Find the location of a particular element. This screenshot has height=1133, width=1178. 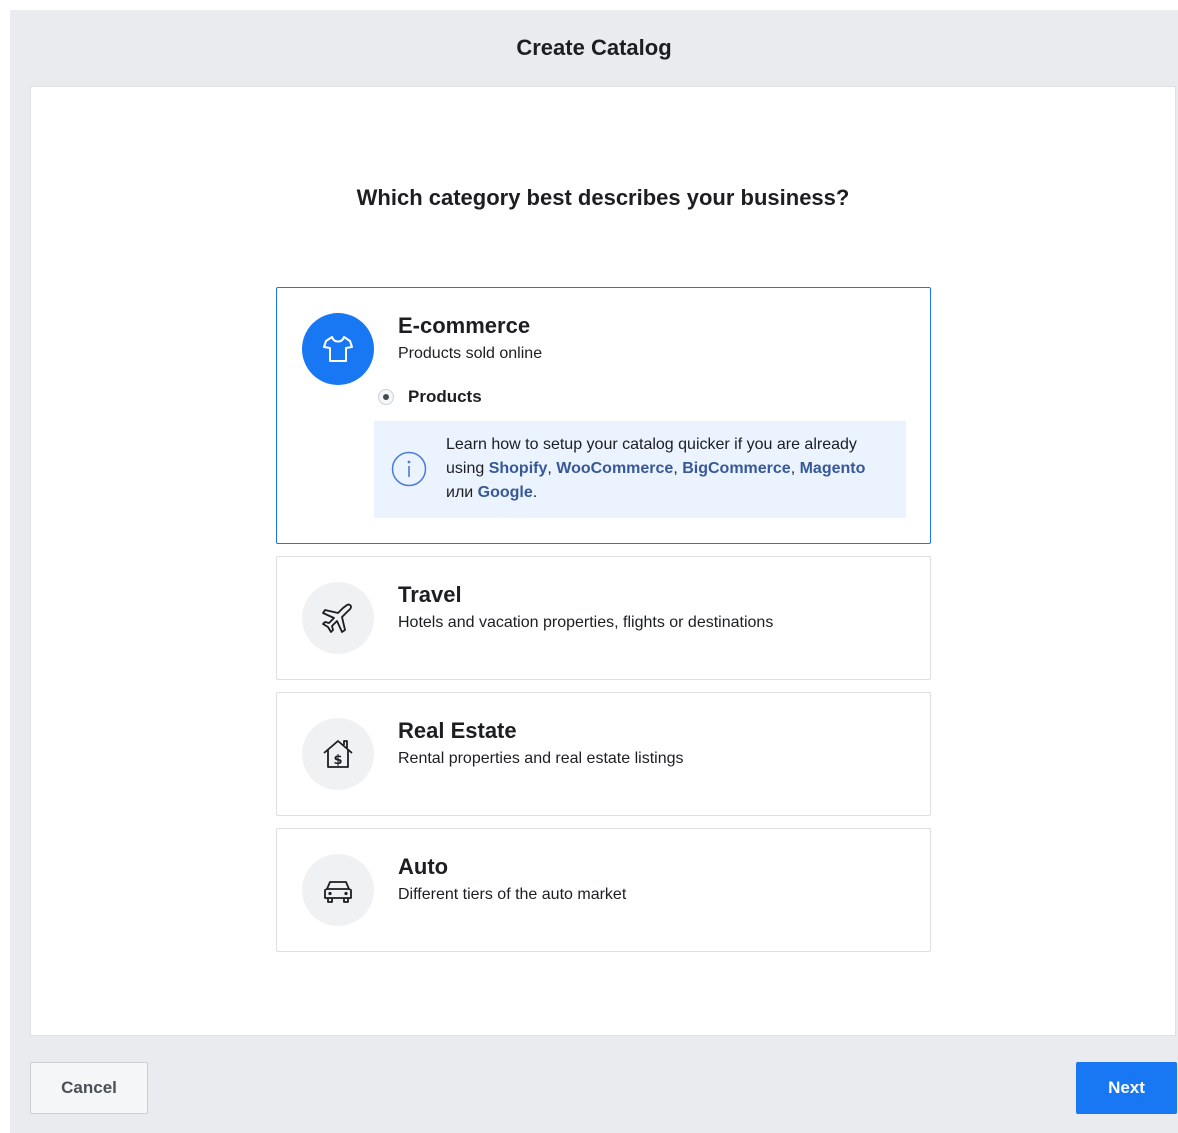

products-radio-label: Products is located at coordinates (445, 396).